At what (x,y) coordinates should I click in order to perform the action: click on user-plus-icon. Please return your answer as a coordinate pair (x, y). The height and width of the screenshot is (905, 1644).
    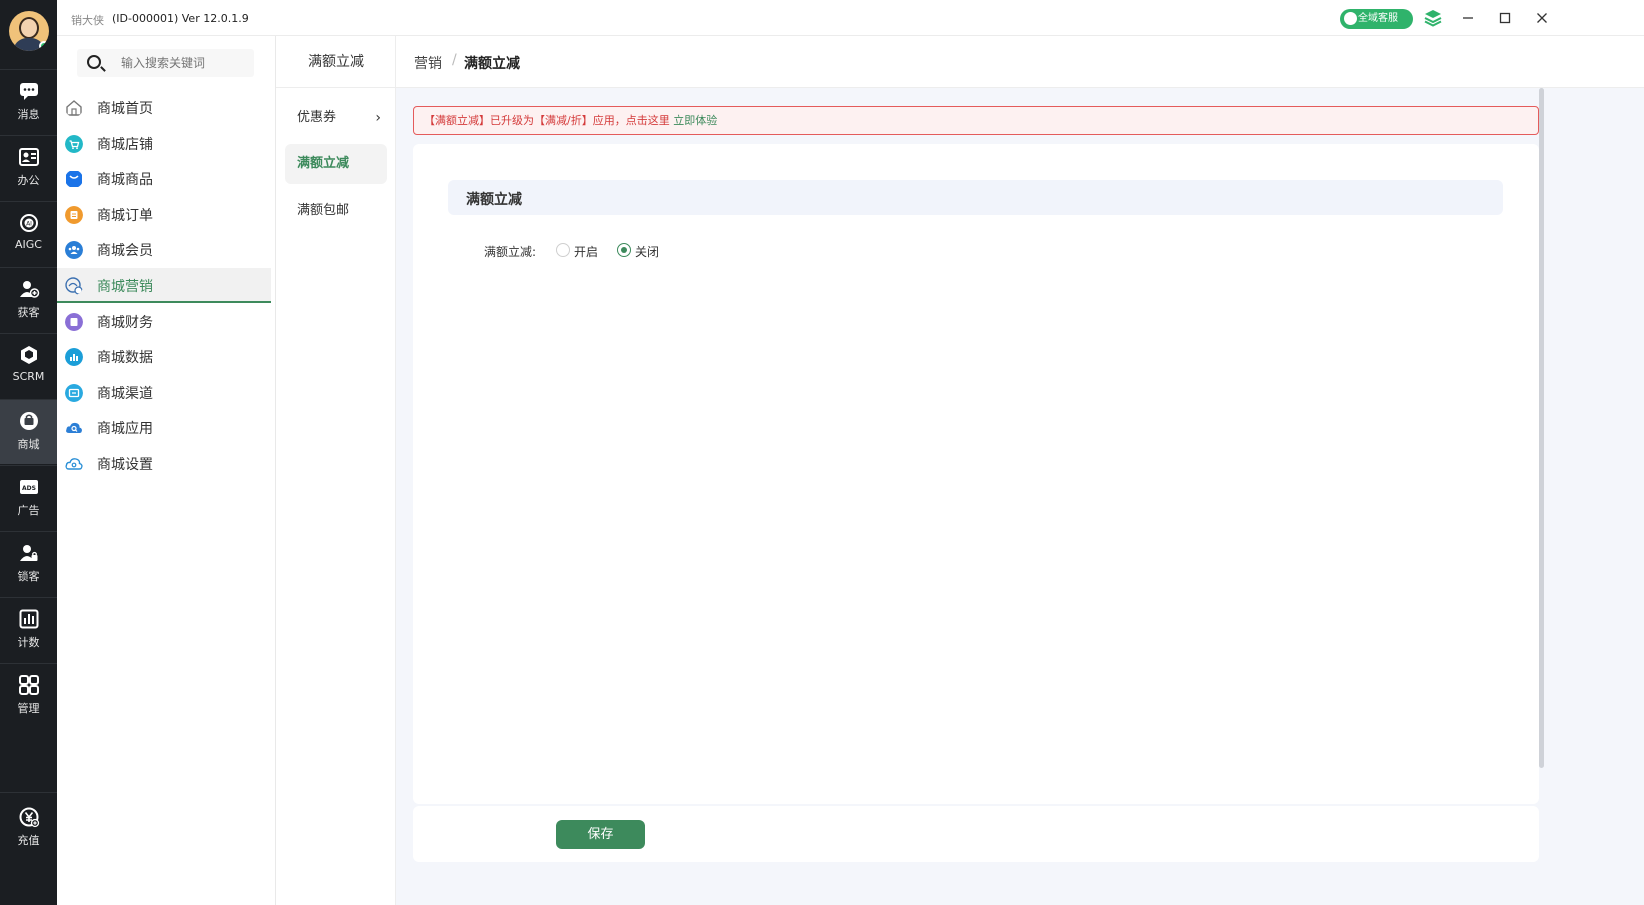
    Looking at the image, I should click on (29, 289).